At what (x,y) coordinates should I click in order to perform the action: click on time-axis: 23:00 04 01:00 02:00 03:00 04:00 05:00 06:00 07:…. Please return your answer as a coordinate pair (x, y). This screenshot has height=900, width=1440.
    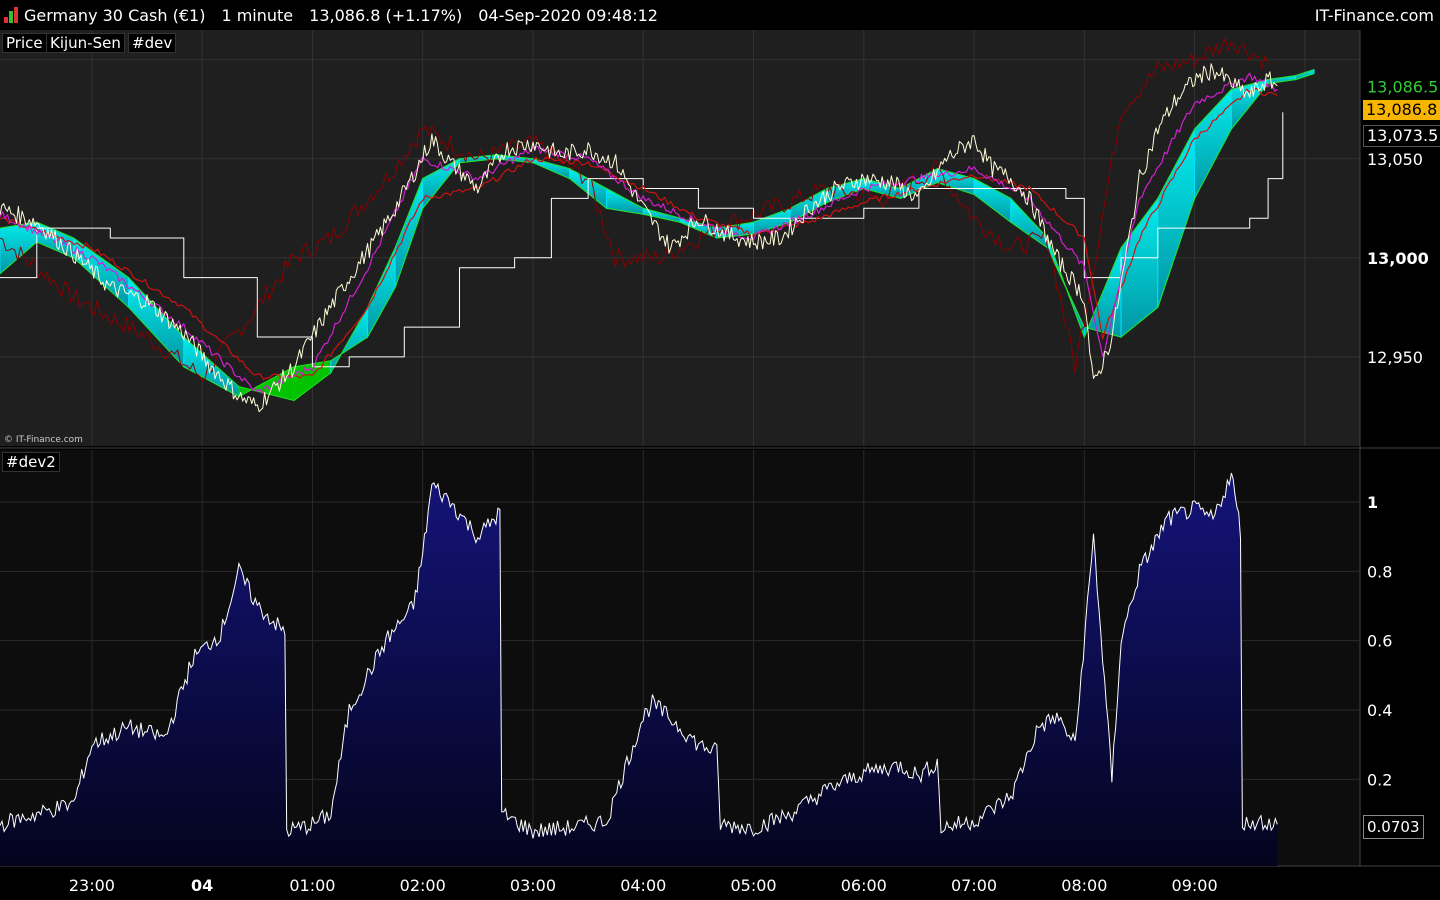
    Looking at the image, I should click on (643, 885).